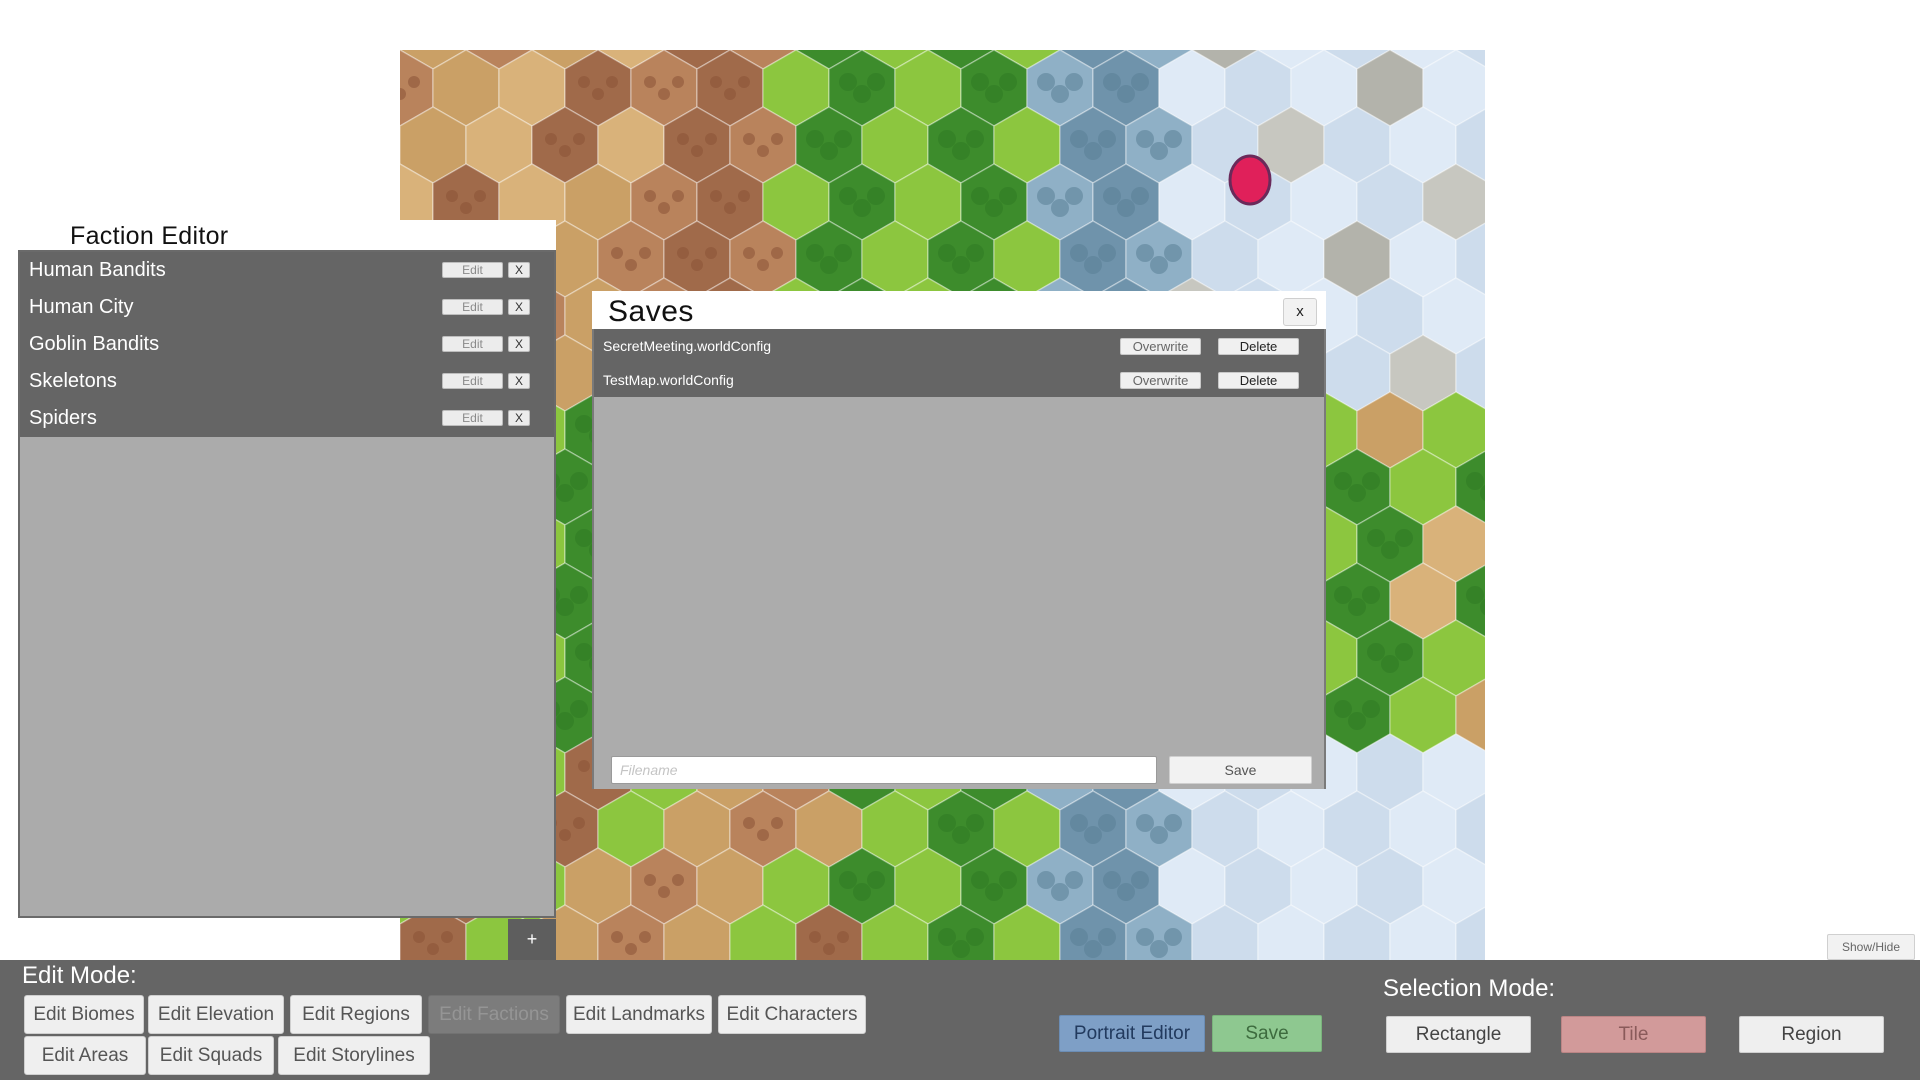 The height and width of the screenshot is (1080, 1920). Describe the element at coordinates (97, 270) in the screenshot. I see `faction-name: Human Bandits` at that location.